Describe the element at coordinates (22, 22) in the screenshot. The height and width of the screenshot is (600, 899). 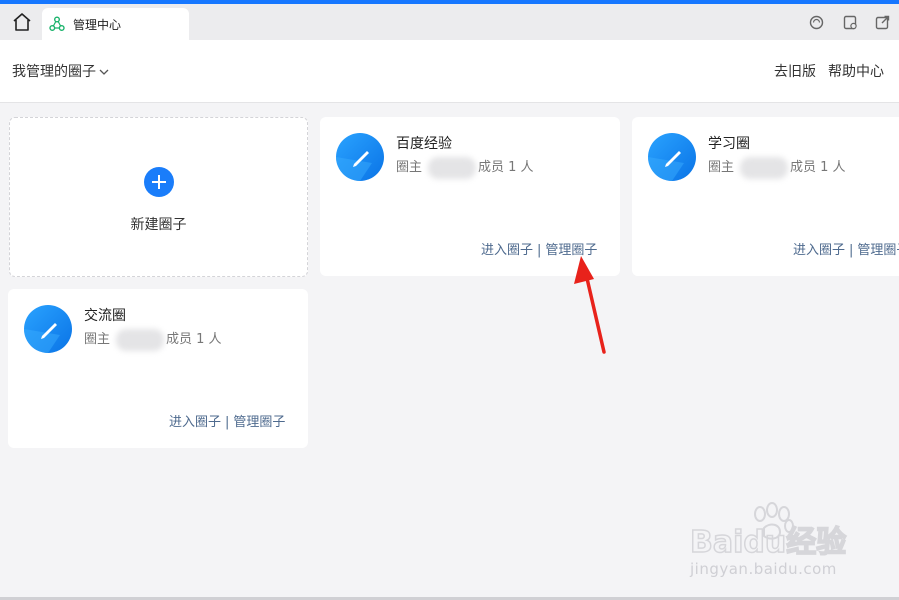
I see `home-icon` at that location.